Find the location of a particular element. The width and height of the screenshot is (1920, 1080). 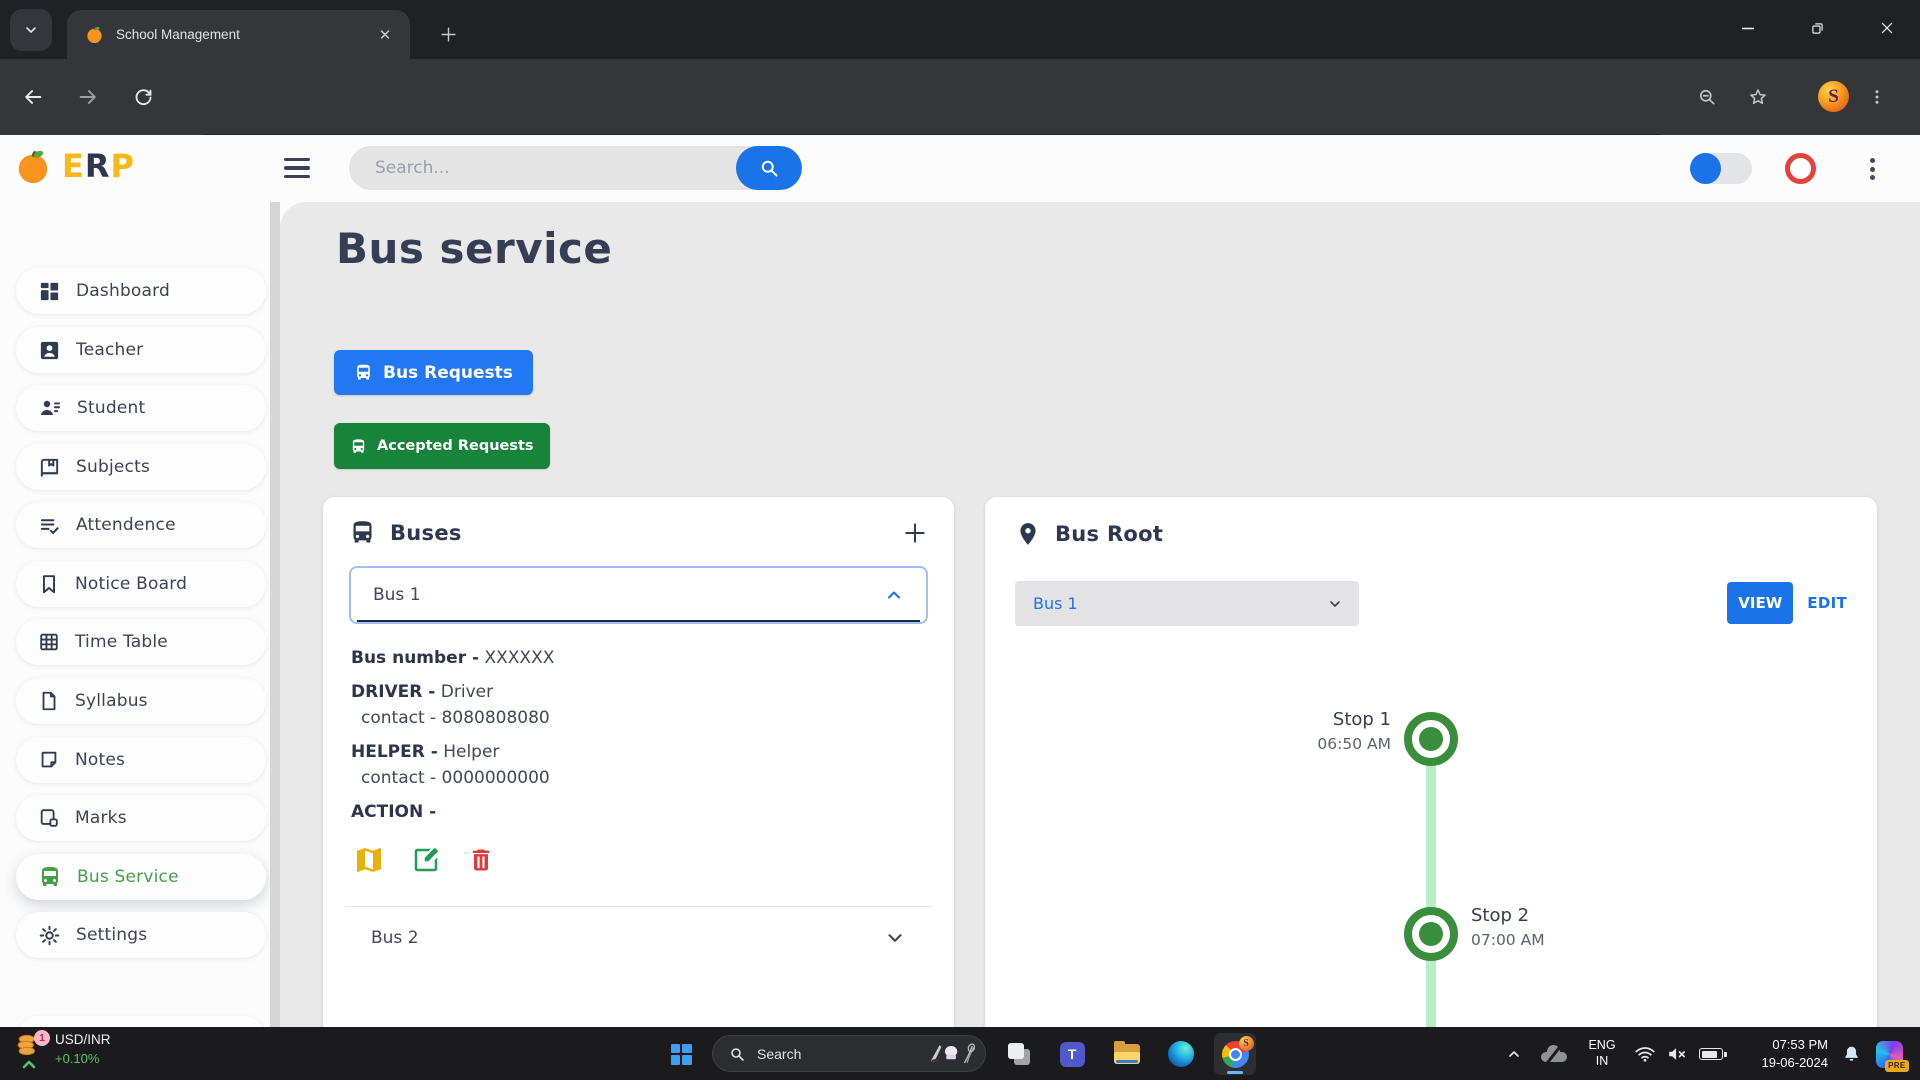

widget-texts: USD/INR +0.10% is located at coordinates (83, 1049).